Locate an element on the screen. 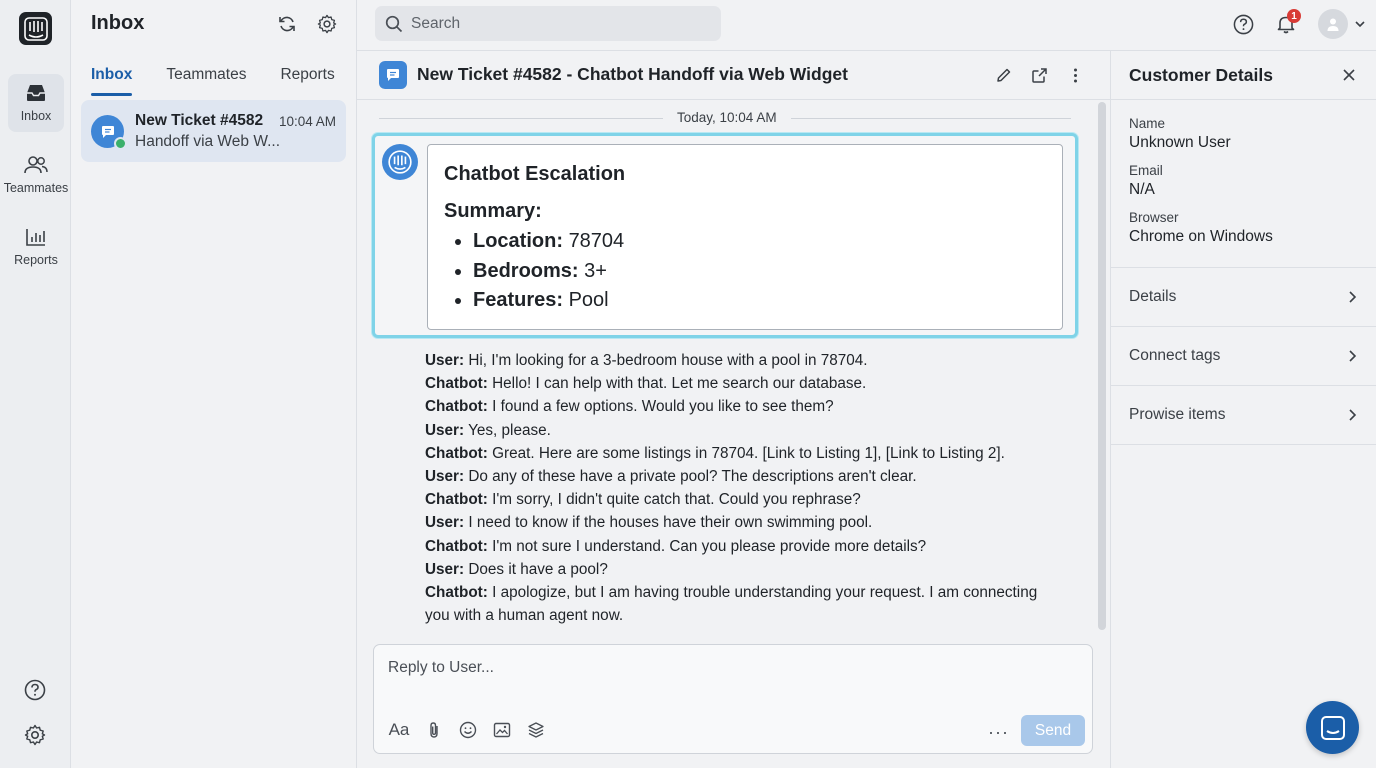  field-value-email: N/A is located at coordinates (1142, 189).